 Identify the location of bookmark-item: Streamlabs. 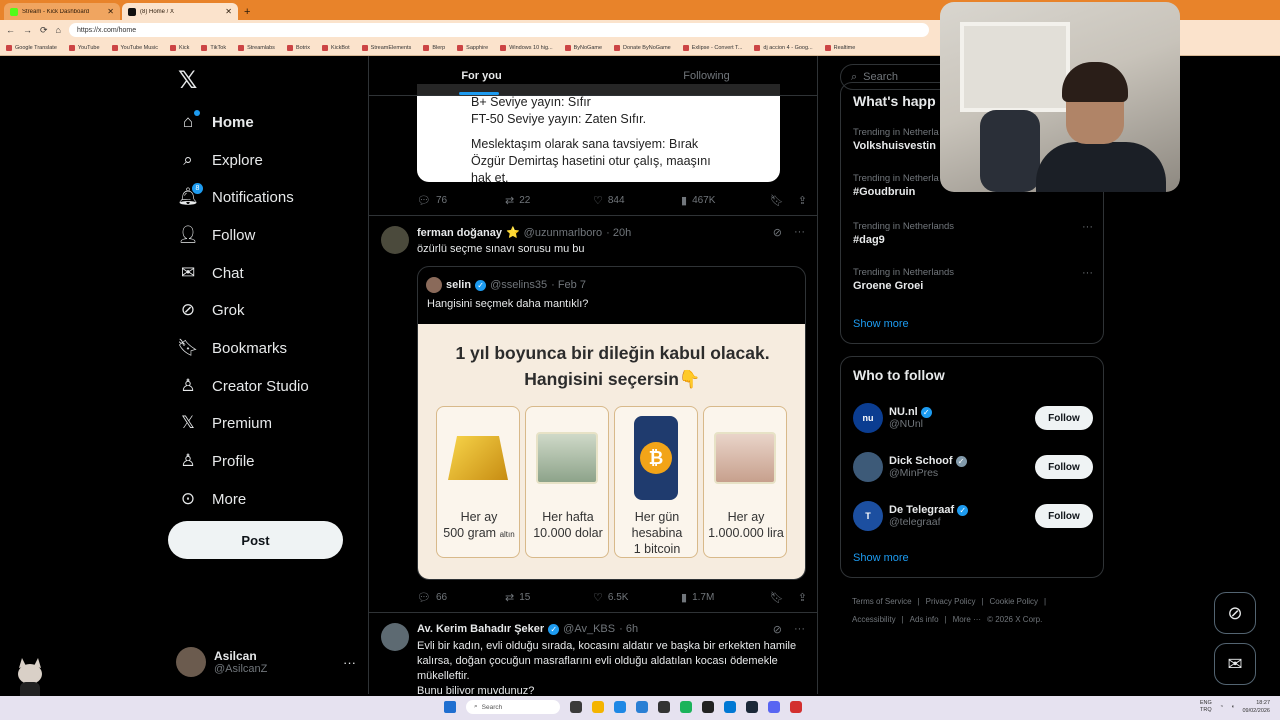
(256, 47).